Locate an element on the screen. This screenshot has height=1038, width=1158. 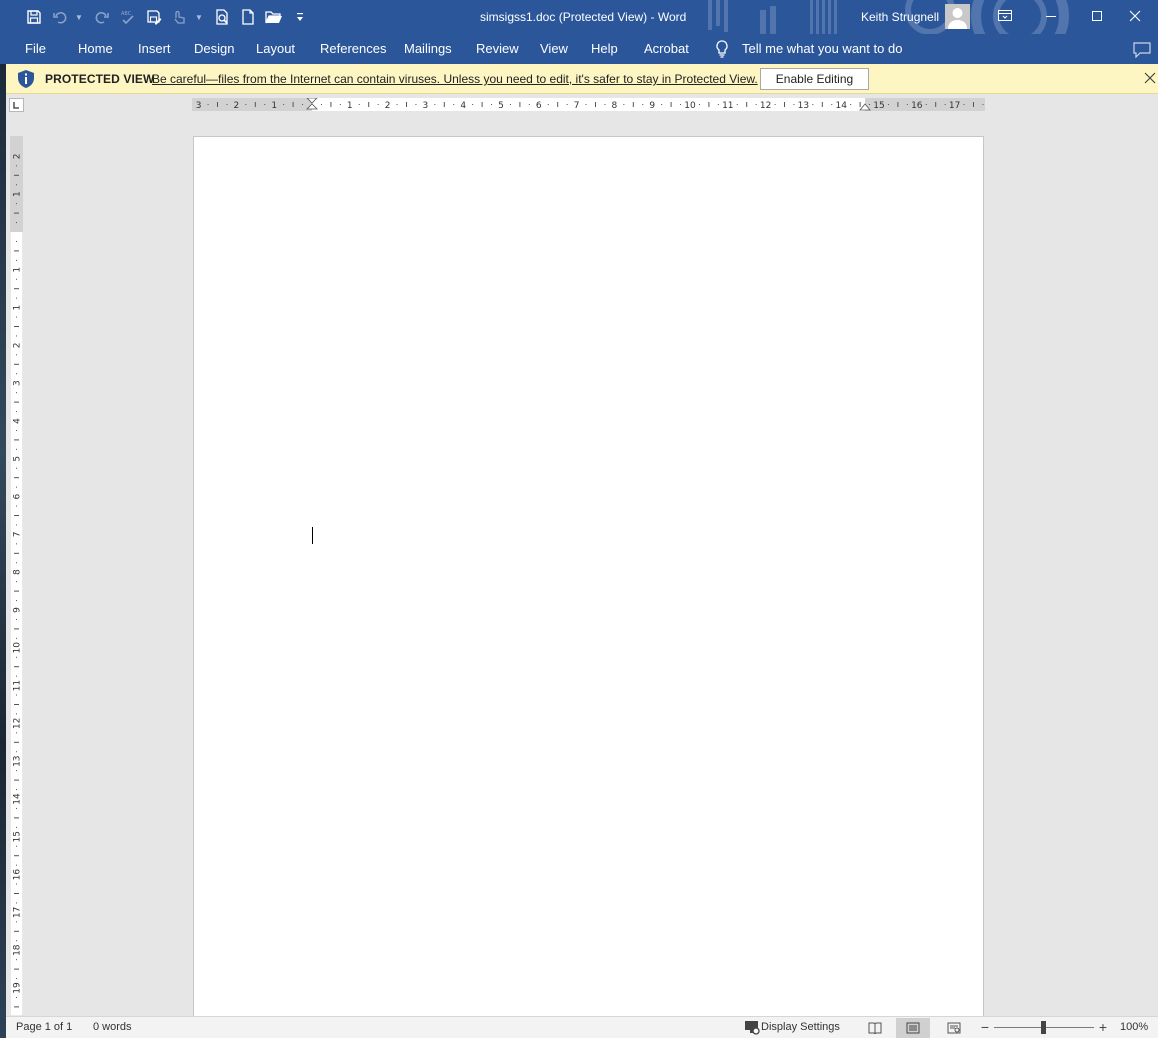
ribbon-display-options-button is located at coordinates (1005, 16).